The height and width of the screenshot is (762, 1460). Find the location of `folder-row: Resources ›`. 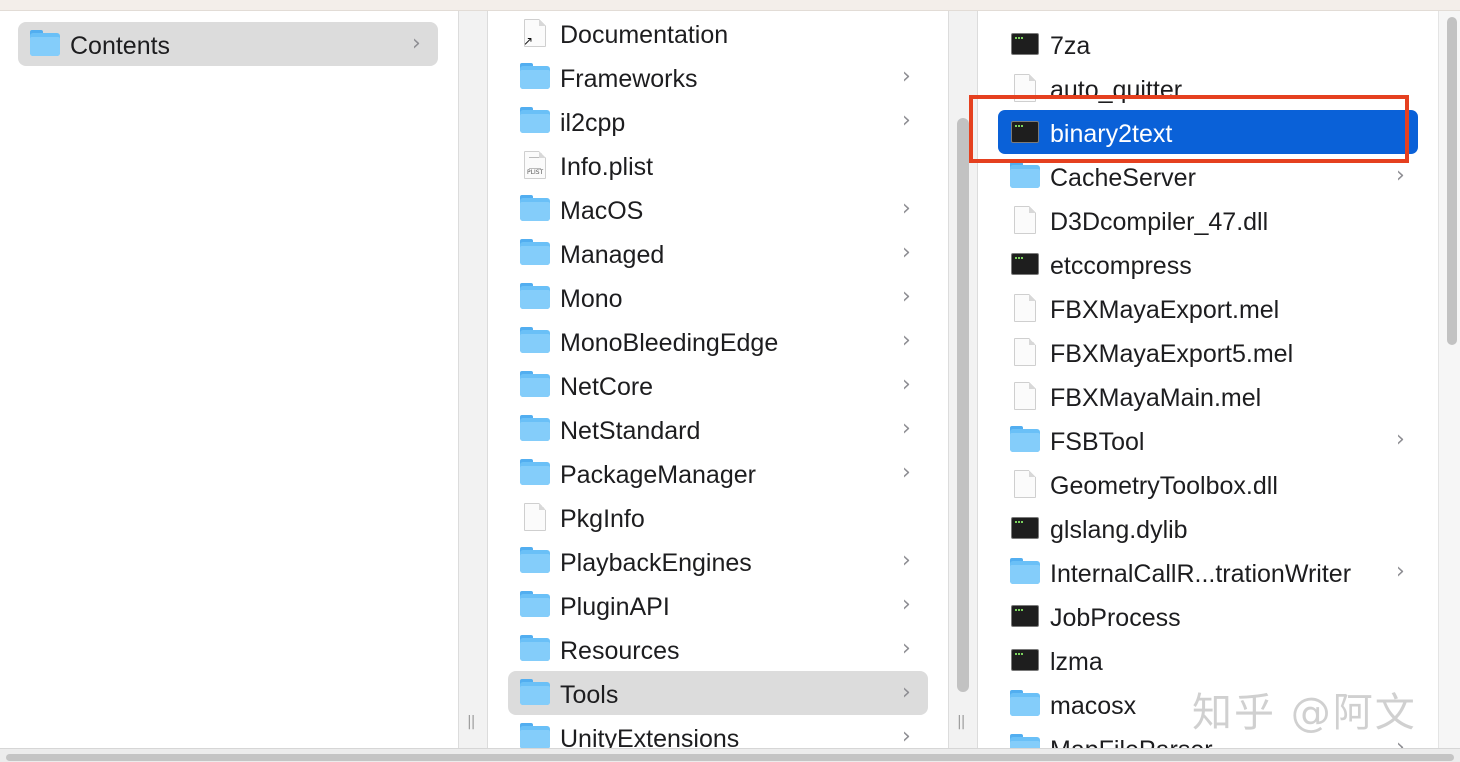

folder-row: Resources › is located at coordinates (718, 649).